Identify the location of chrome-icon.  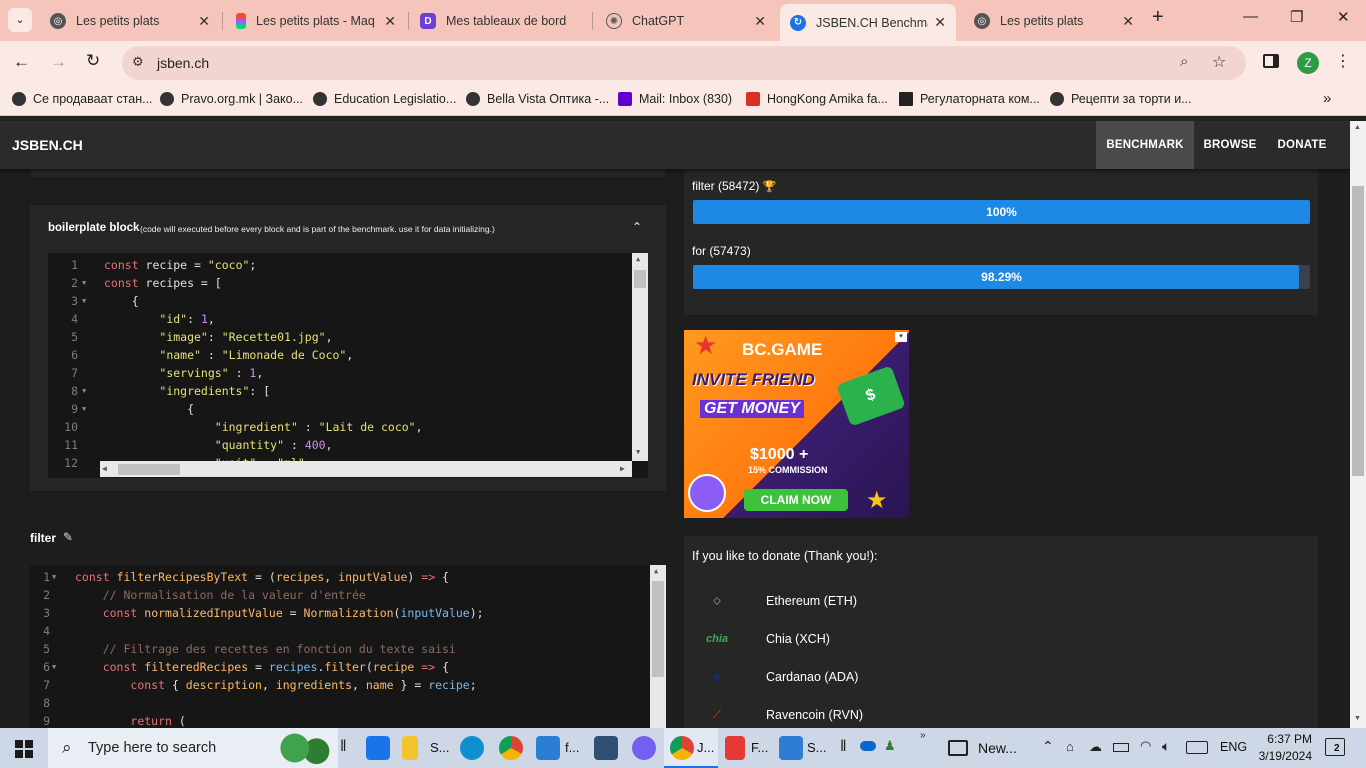
(511, 748).